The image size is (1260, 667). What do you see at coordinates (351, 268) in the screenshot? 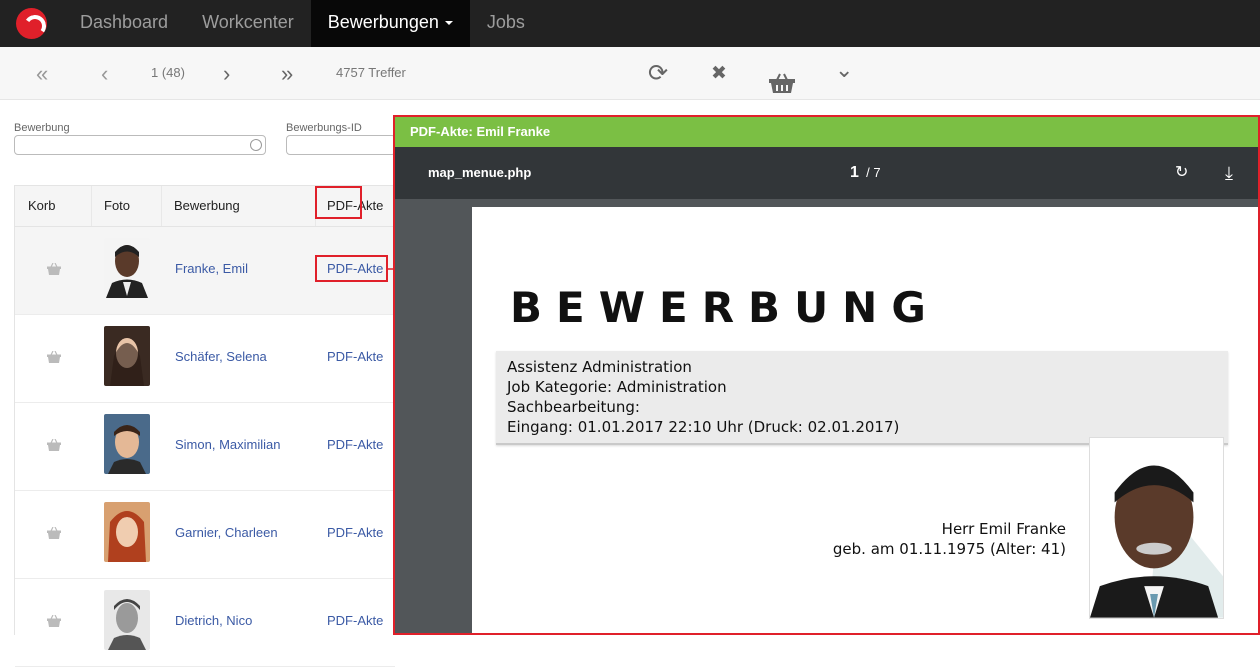
I see `highlight-pdf-link` at bounding box center [351, 268].